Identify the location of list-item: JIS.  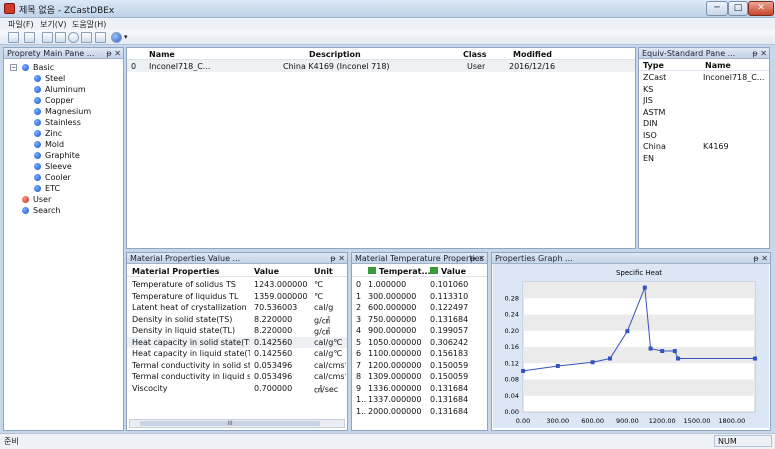
(704, 100).